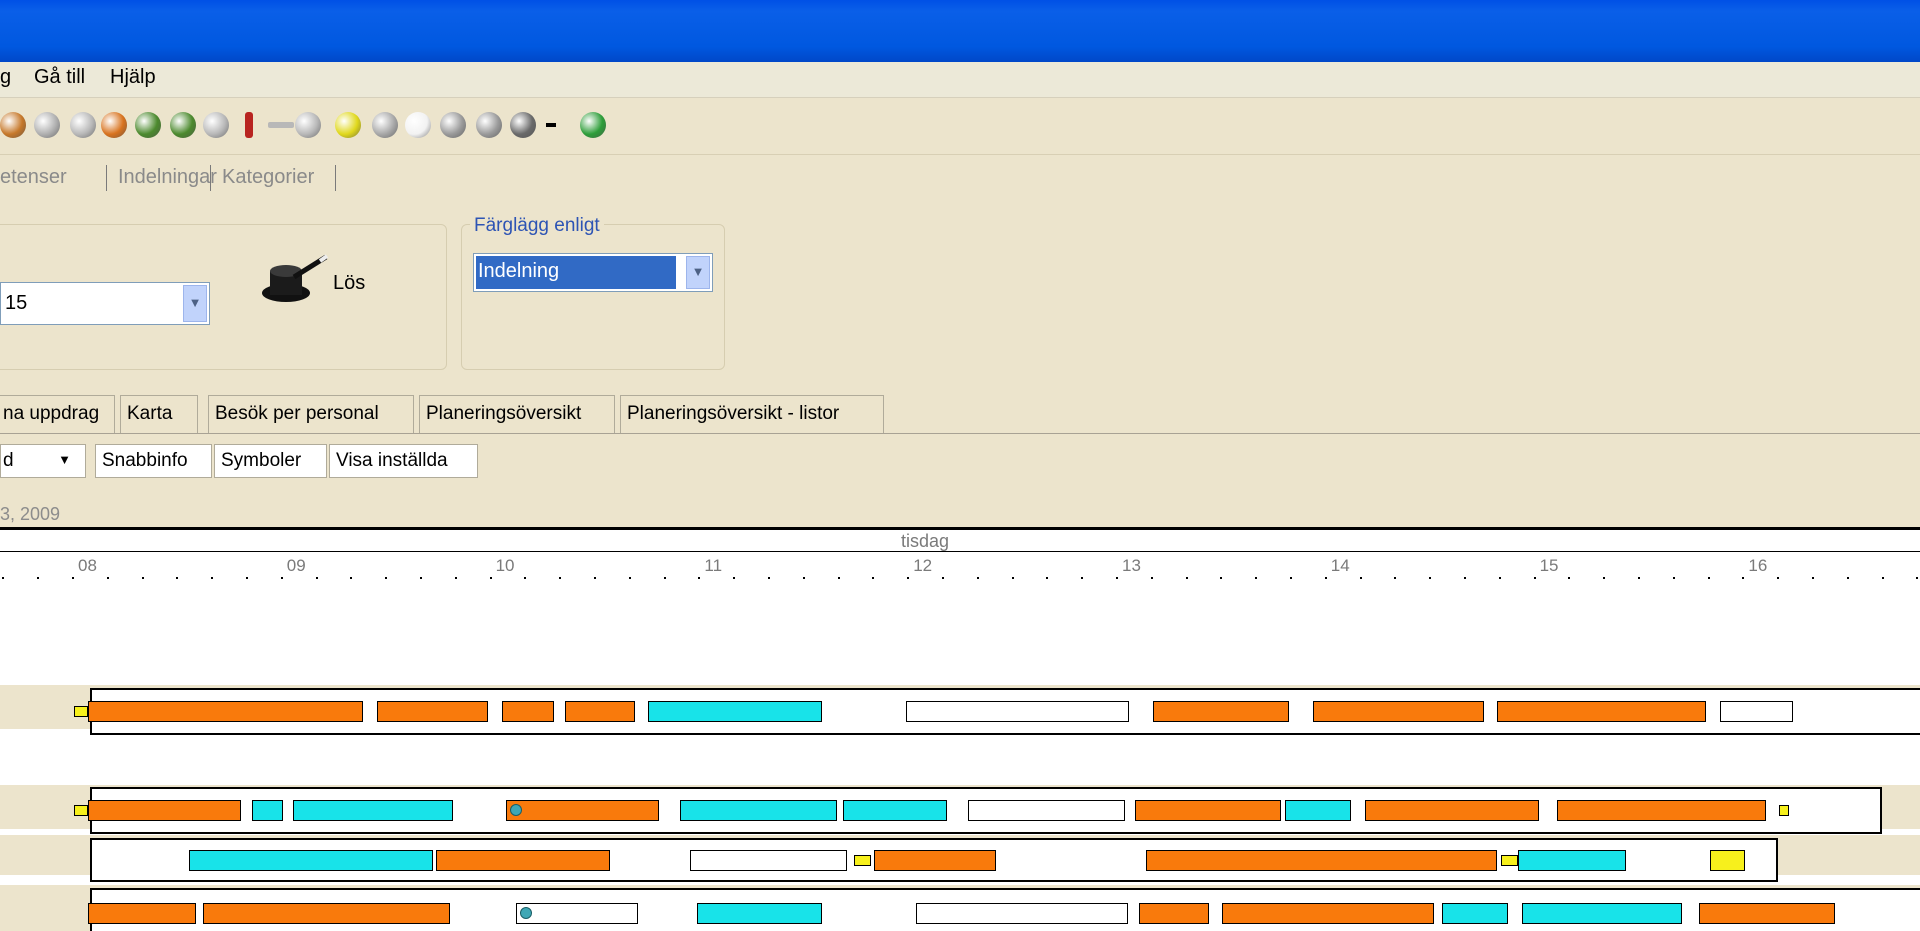 The image size is (1920, 931). I want to click on menu-bar: g Gå till Hjälp, so click(960, 80).